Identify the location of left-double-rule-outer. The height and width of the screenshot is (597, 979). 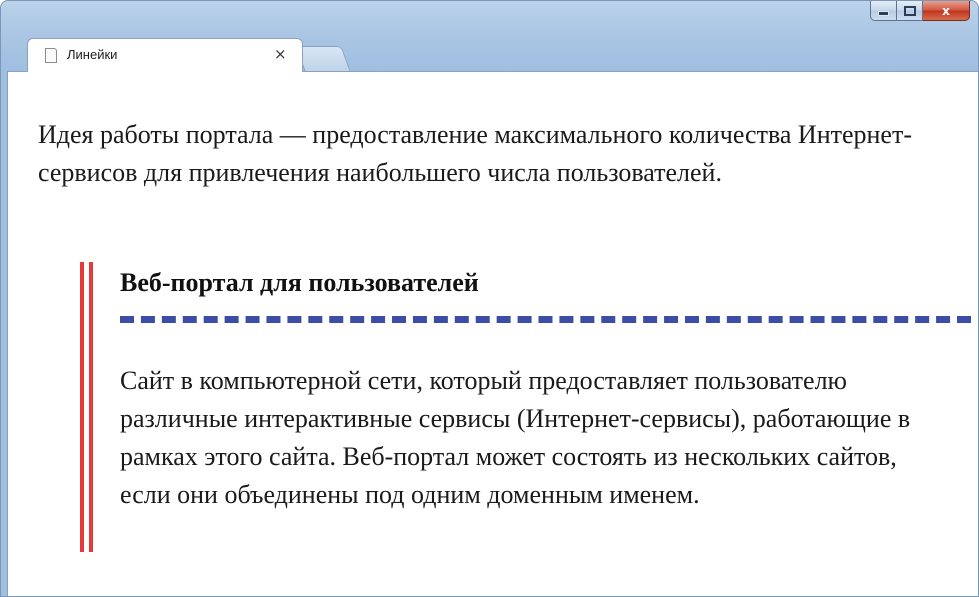
(82, 407).